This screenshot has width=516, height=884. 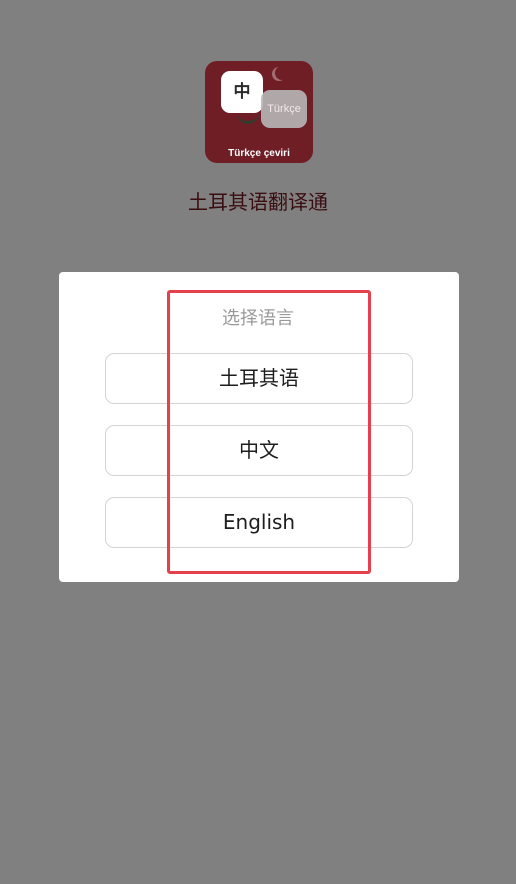 What do you see at coordinates (259, 522) in the screenshot?
I see `english-language-button: English` at bounding box center [259, 522].